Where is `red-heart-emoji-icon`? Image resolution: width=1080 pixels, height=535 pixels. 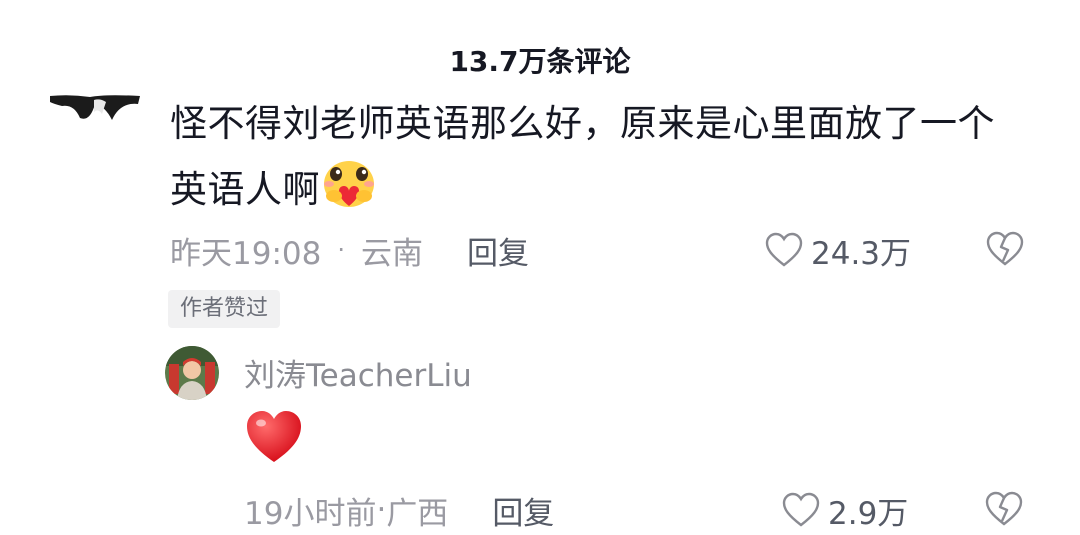
red-heart-emoji-icon is located at coordinates (274, 437).